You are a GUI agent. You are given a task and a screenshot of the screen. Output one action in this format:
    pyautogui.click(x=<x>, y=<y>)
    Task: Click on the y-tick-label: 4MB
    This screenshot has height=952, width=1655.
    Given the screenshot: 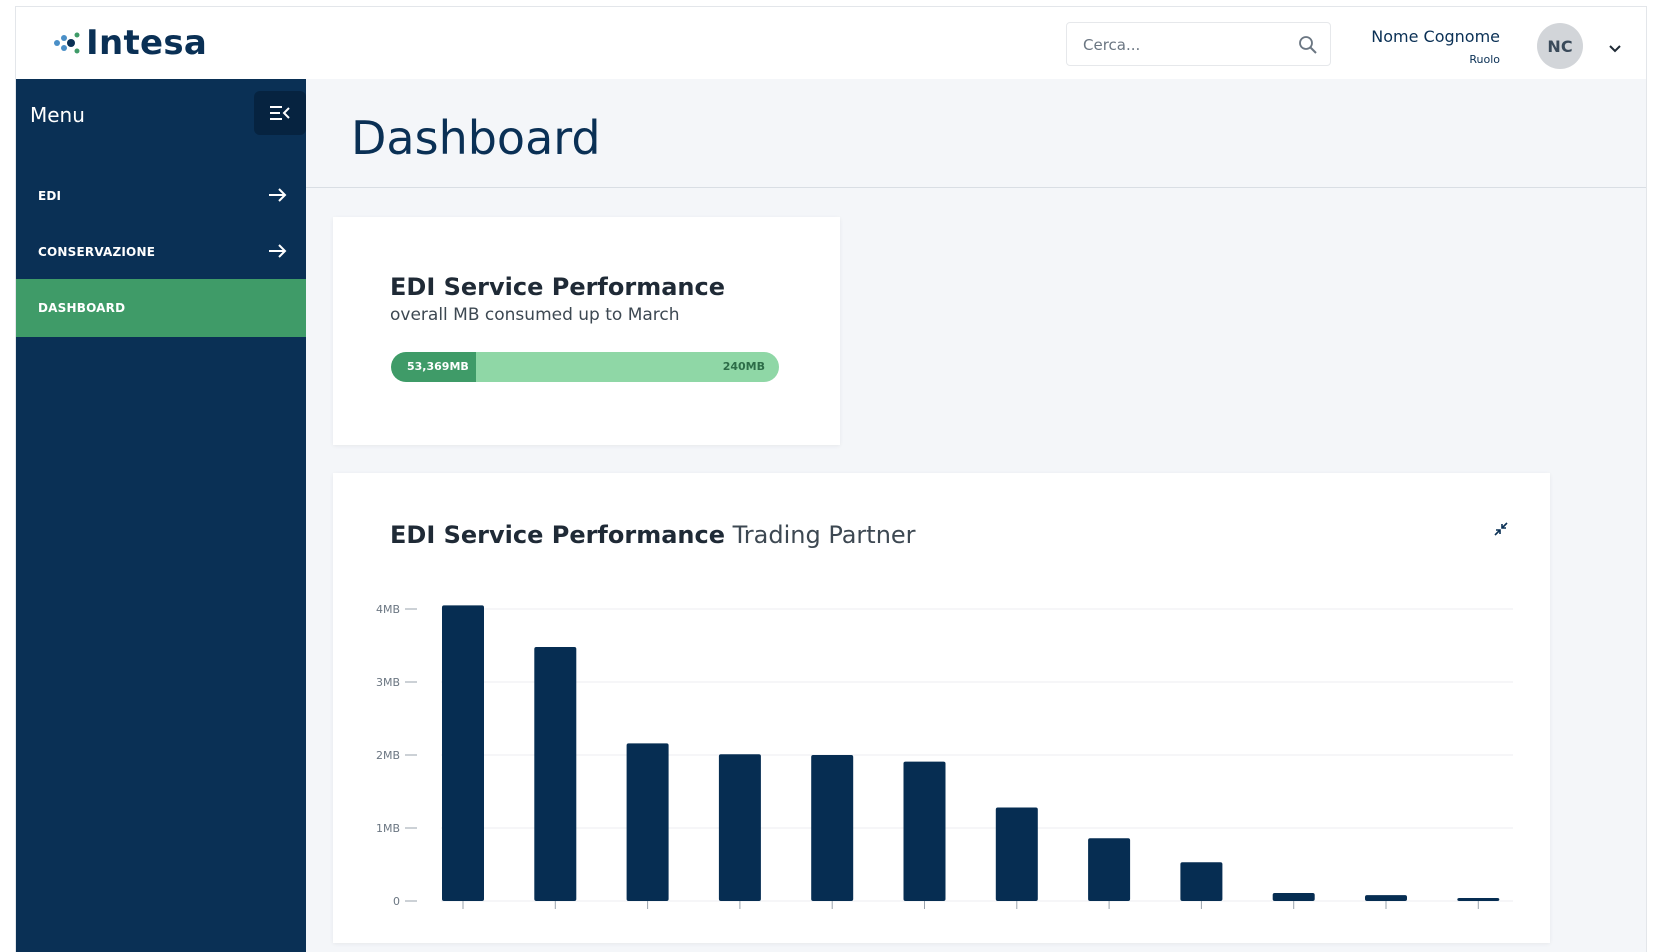 What is the action you would take?
    pyautogui.click(x=388, y=609)
    